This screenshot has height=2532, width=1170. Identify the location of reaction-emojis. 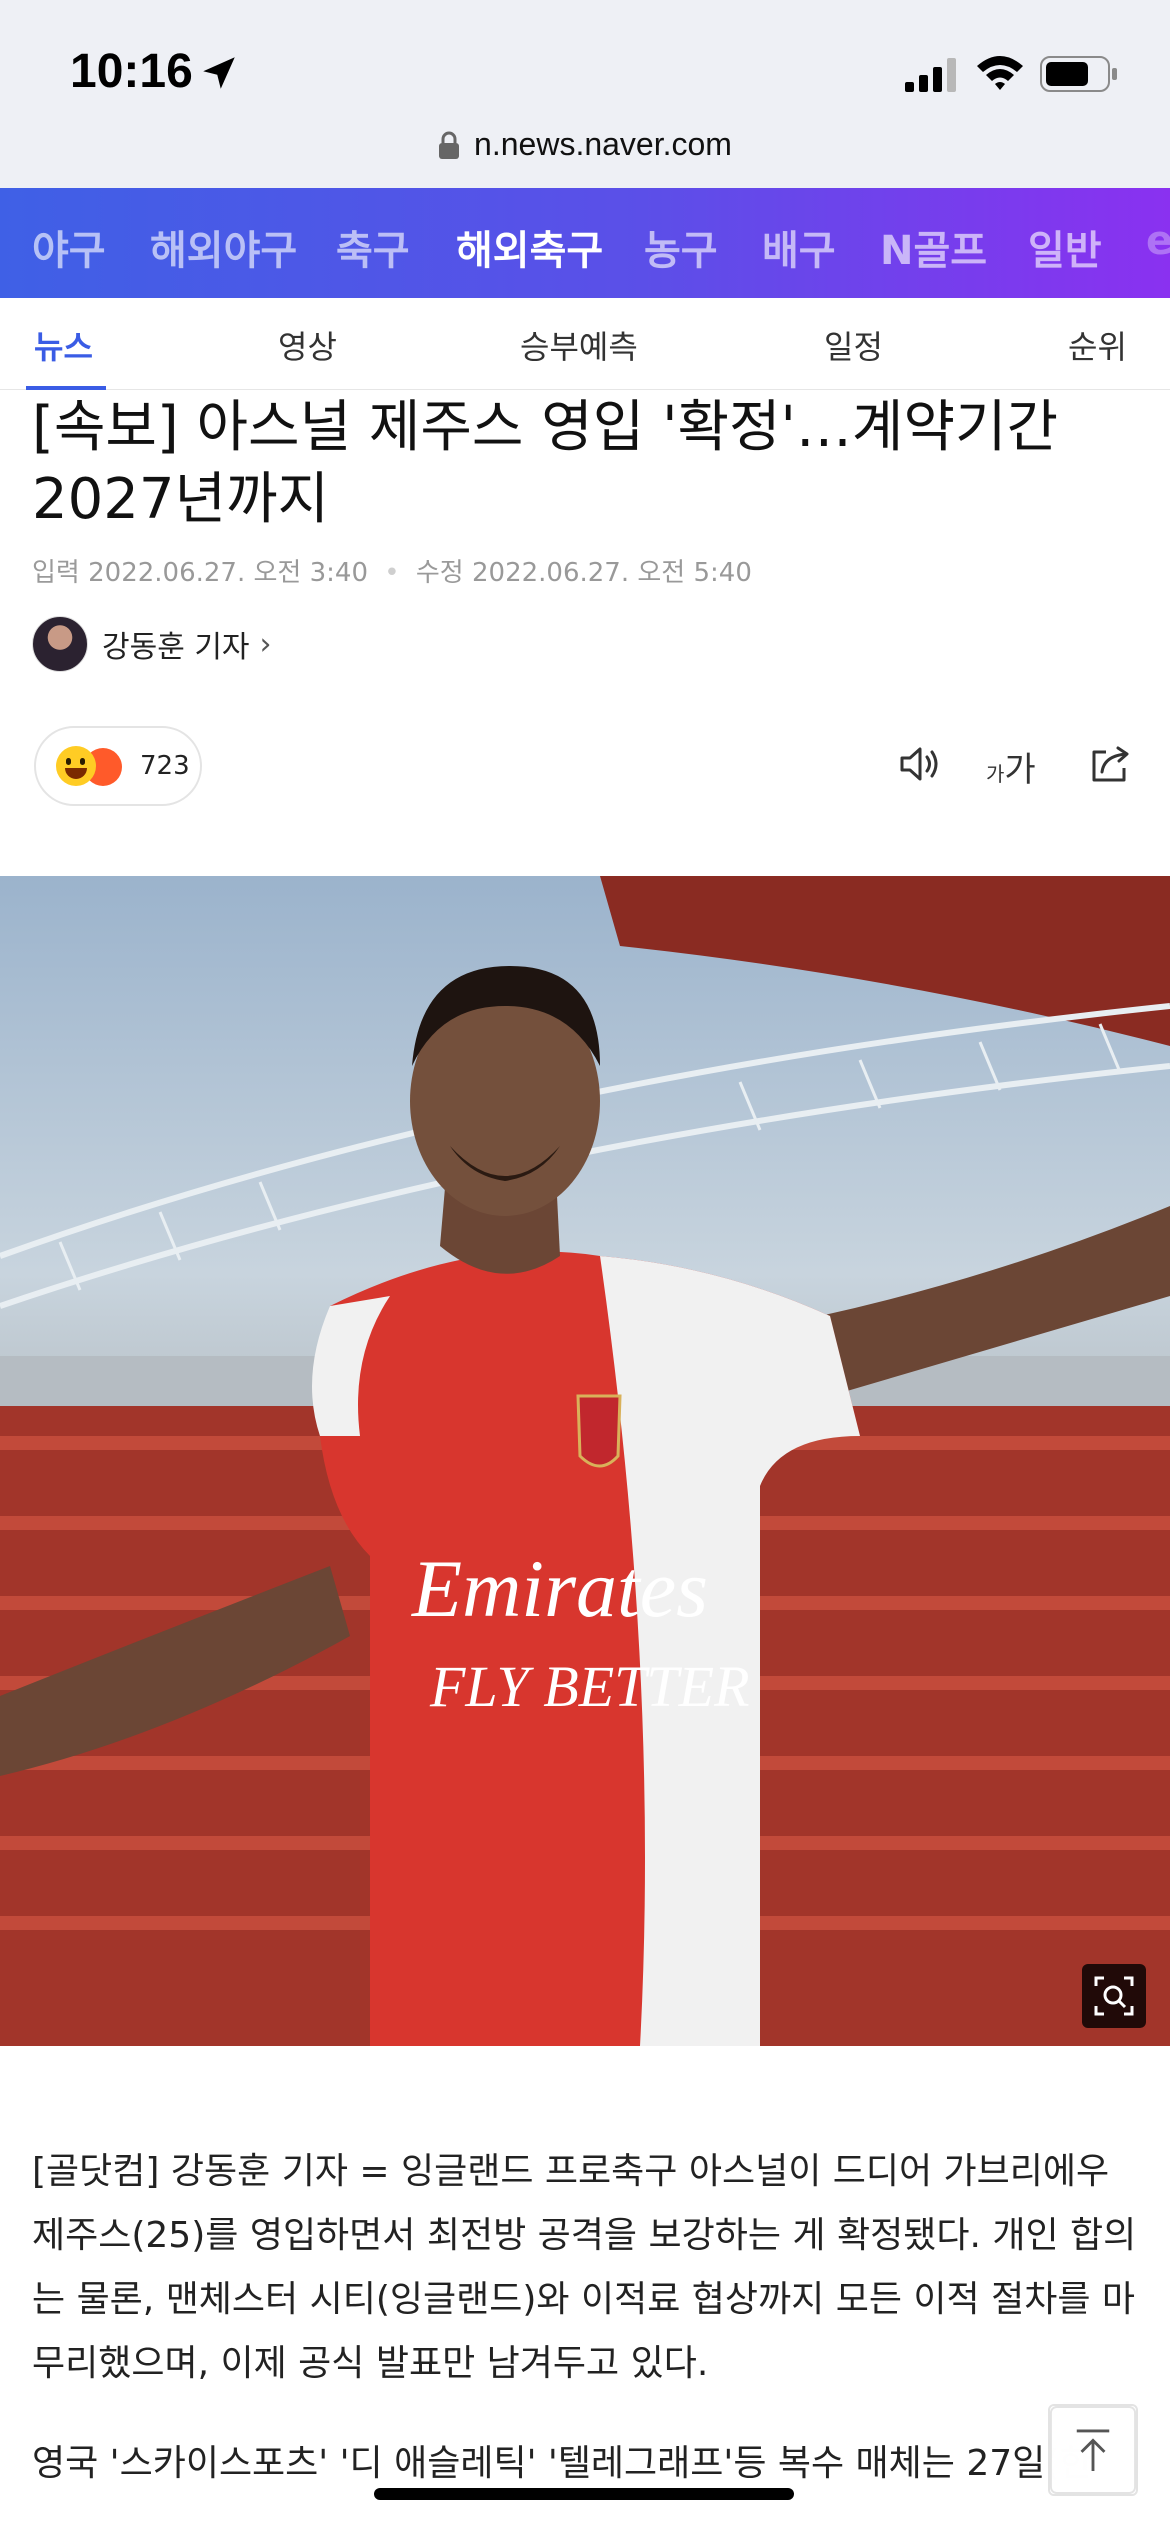
(96, 766).